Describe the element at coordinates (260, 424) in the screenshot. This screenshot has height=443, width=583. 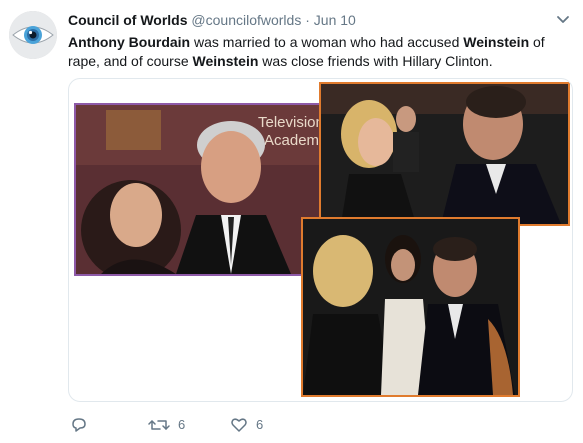
I see `like-count: 6` at that location.